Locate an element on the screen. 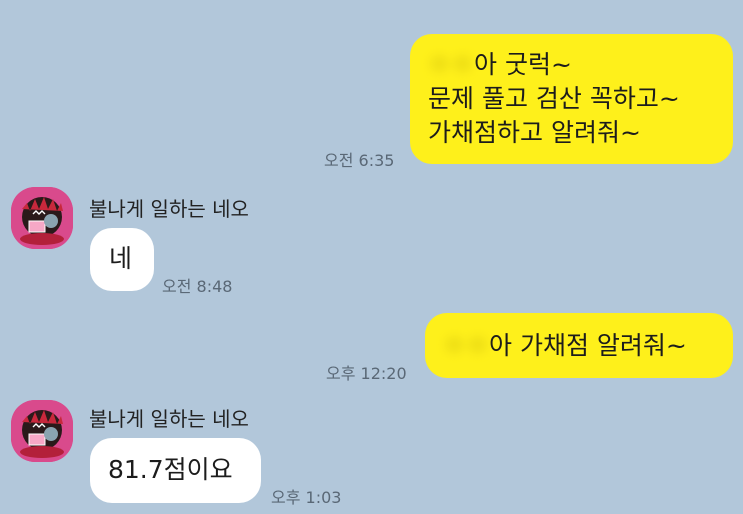 This screenshot has height=514, width=743. message-text: 81.7점이요 is located at coordinates (170, 469).